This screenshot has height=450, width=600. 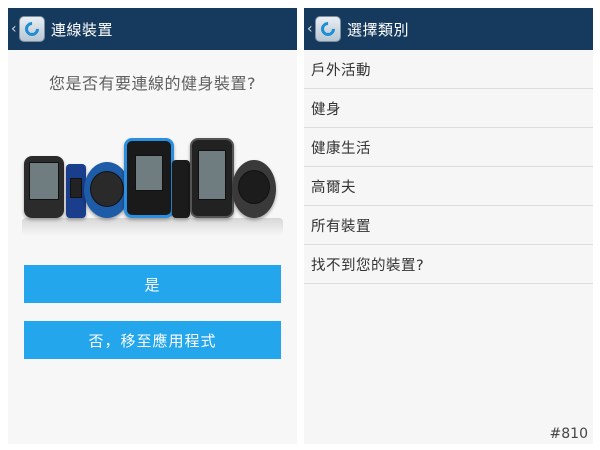 I want to click on outdoor-watch-image, so click(x=254, y=189).